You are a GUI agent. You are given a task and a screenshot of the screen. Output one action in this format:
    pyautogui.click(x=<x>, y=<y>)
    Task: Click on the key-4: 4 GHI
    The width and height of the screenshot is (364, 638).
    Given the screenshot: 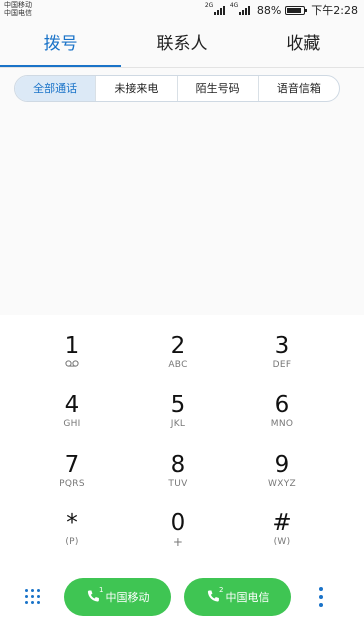 What is the action you would take?
    pyautogui.click(x=72, y=410)
    